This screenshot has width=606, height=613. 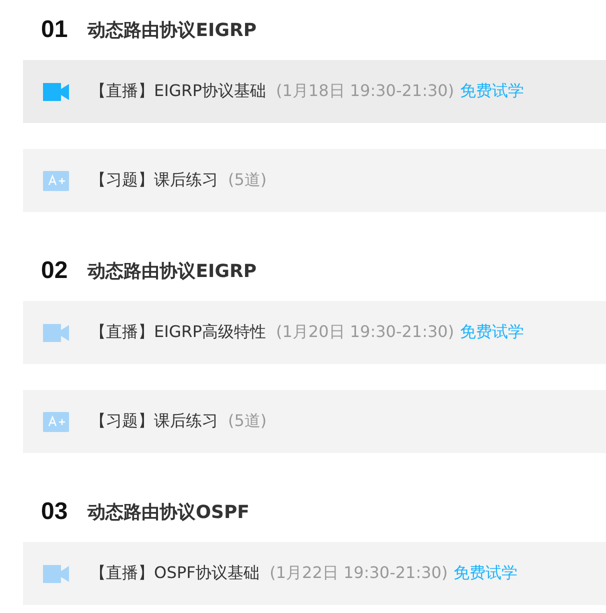 I want to click on lesson-title: 【直播】OSPF协议基础, so click(x=175, y=573).